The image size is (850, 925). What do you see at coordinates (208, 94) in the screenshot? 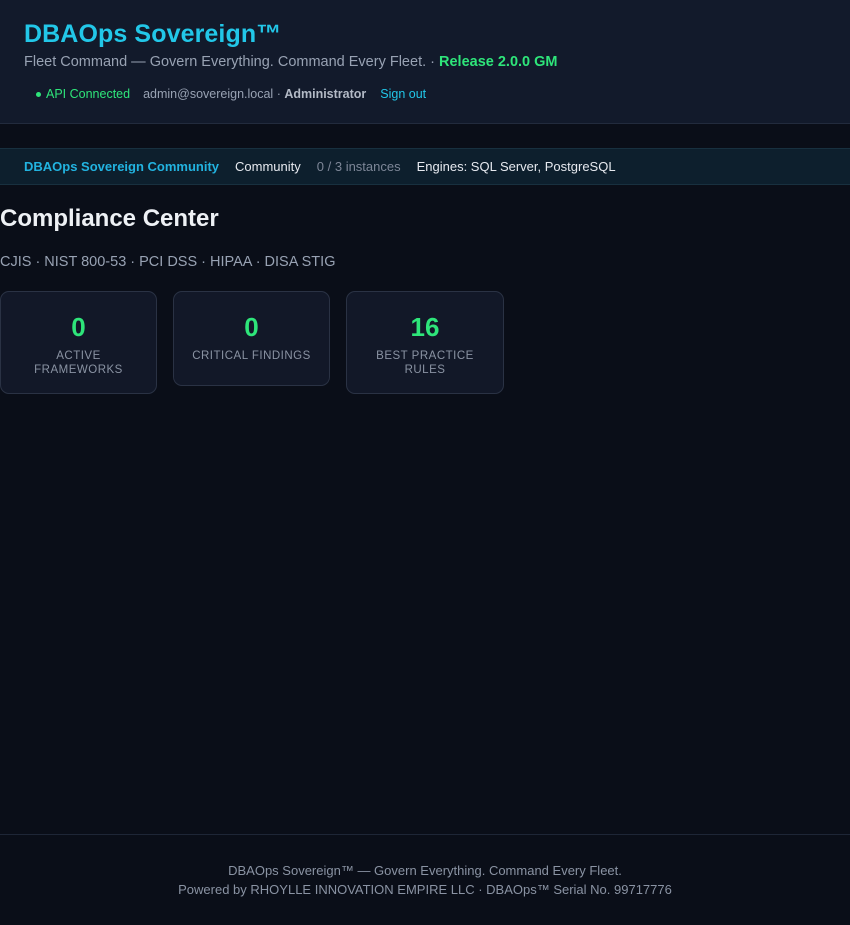
I see `user-email: admin@sovereign.local` at bounding box center [208, 94].